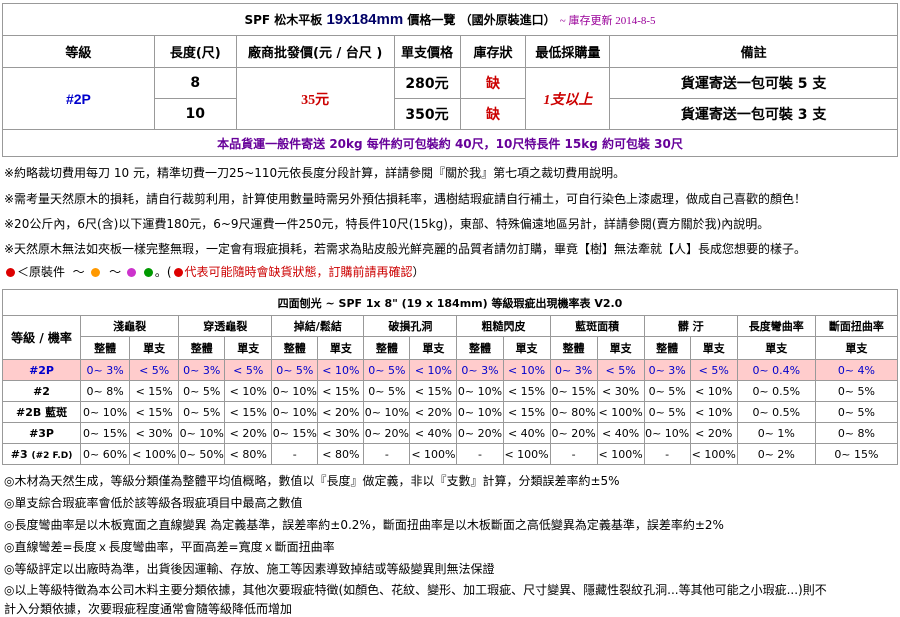 The width and height of the screenshot is (900, 617). What do you see at coordinates (105, 454) in the screenshot?
I see `defect-rate-cell: 0~ 60%` at bounding box center [105, 454].